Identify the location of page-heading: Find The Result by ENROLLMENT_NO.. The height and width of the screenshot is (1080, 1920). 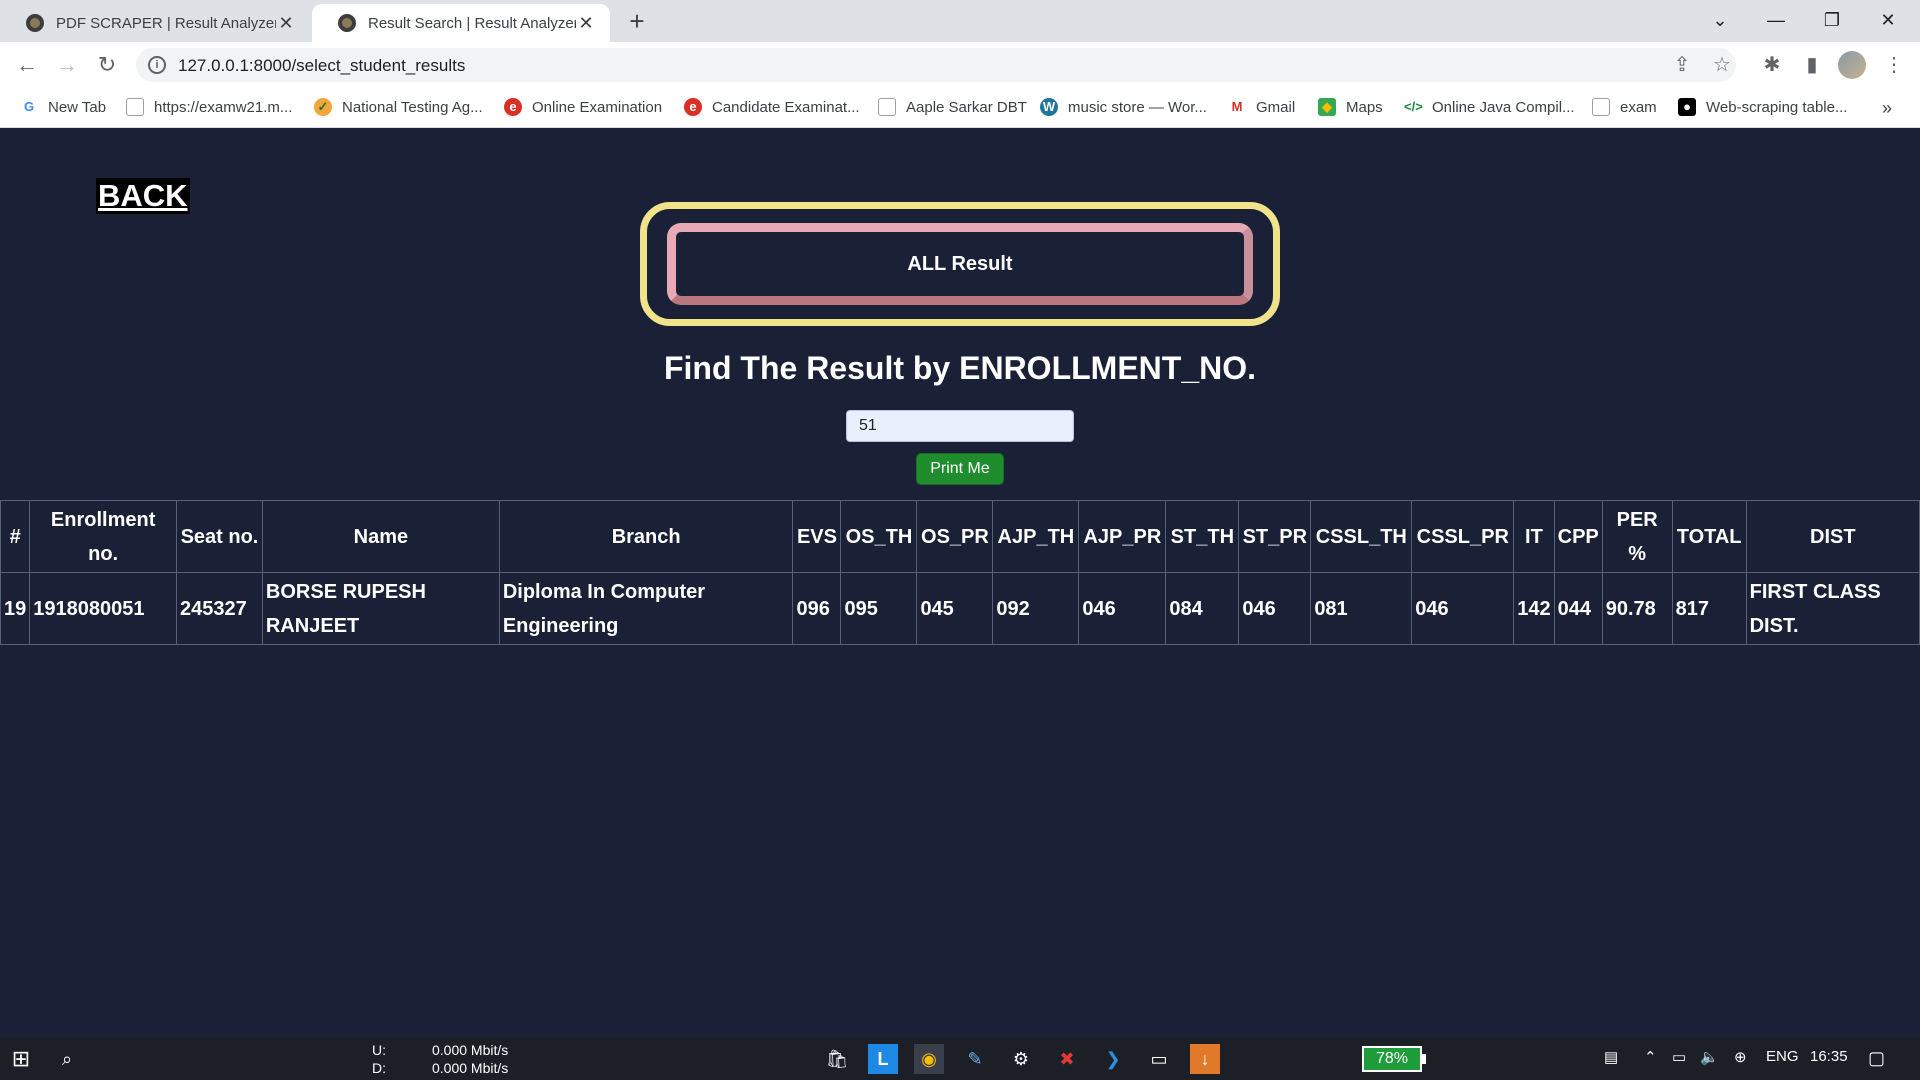
(959, 368).